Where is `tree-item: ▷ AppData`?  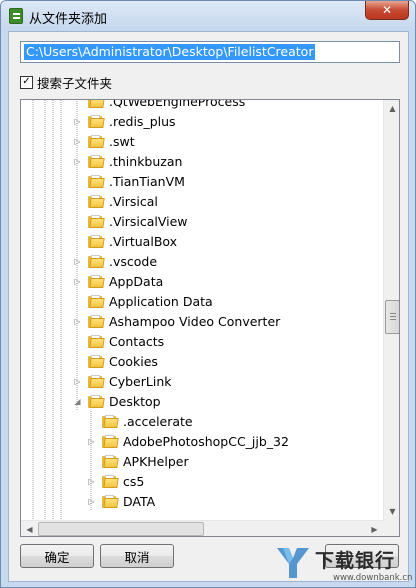
tree-item: ▷ AppData is located at coordinates (118, 281).